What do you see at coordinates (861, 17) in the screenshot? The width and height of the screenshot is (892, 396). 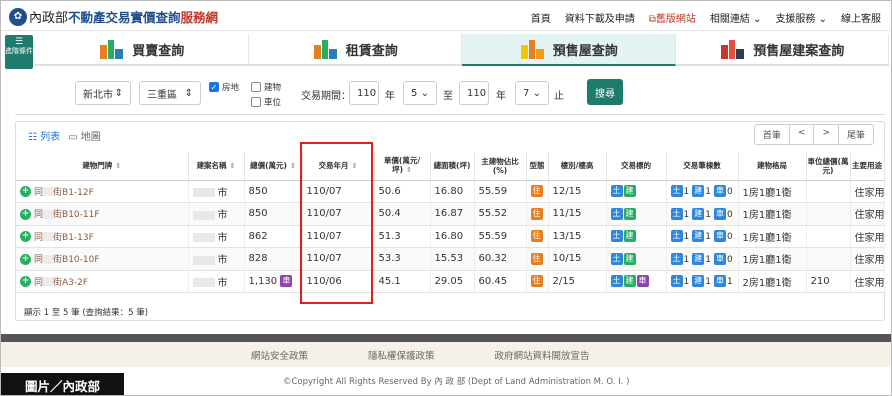 I see `nav-online-service: 線上客服` at bounding box center [861, 17].